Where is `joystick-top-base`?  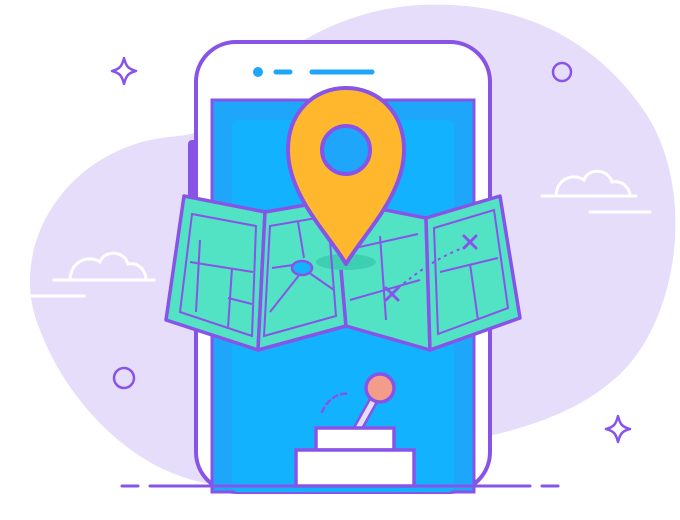 joystick-top-base is located at coordinates (355, 439).